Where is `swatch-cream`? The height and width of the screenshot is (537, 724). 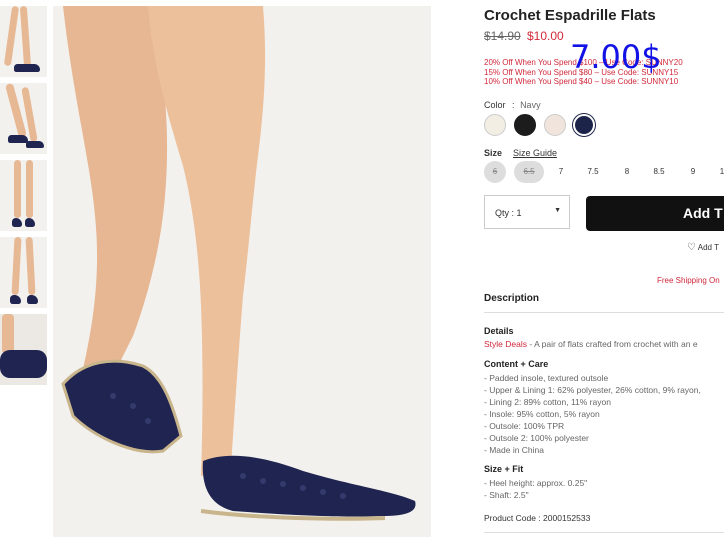 swatch-cream is located at coordinates (495, 125).